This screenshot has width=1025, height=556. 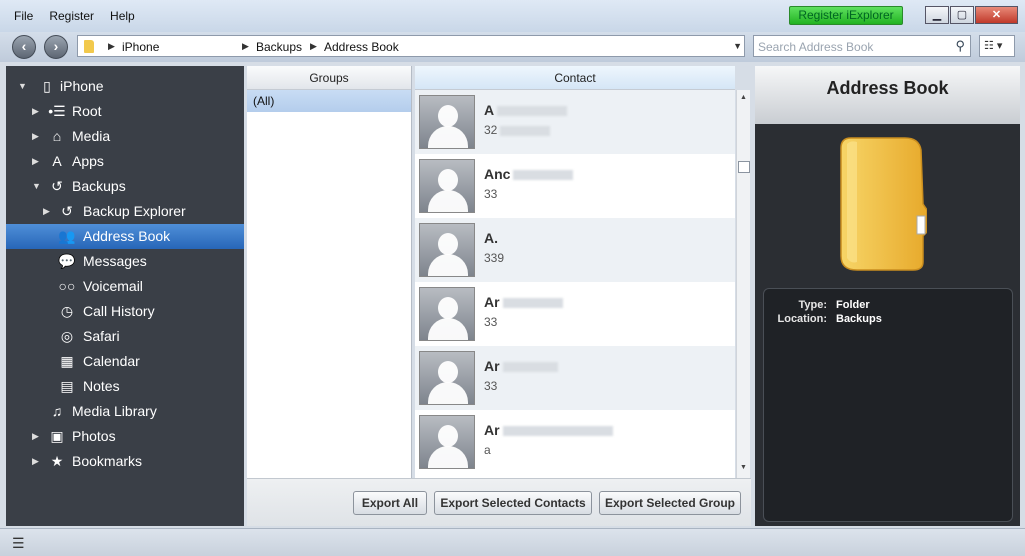 What do you see at coordinates (91, 136) in the screenshot?
I see `sidebar-item-label: Media` at bounding box center [91, 136].